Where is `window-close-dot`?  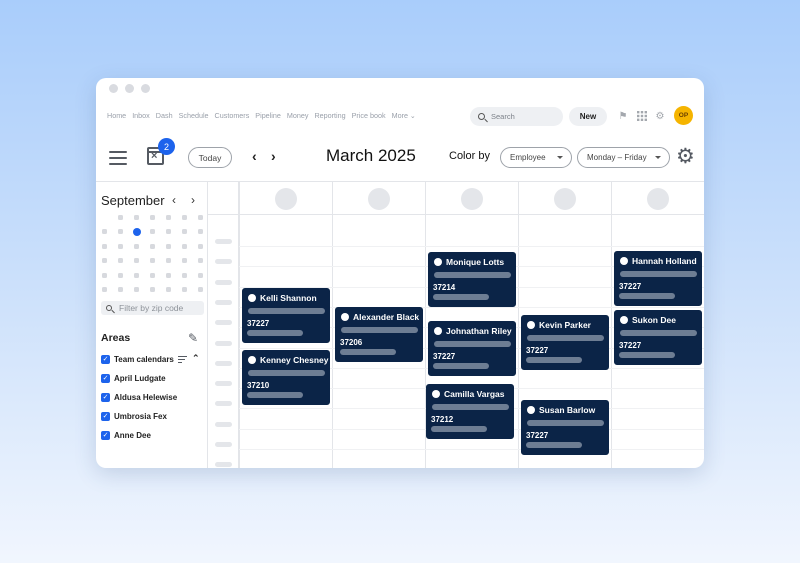 window-close-dot is located at coordinates (113, 88).